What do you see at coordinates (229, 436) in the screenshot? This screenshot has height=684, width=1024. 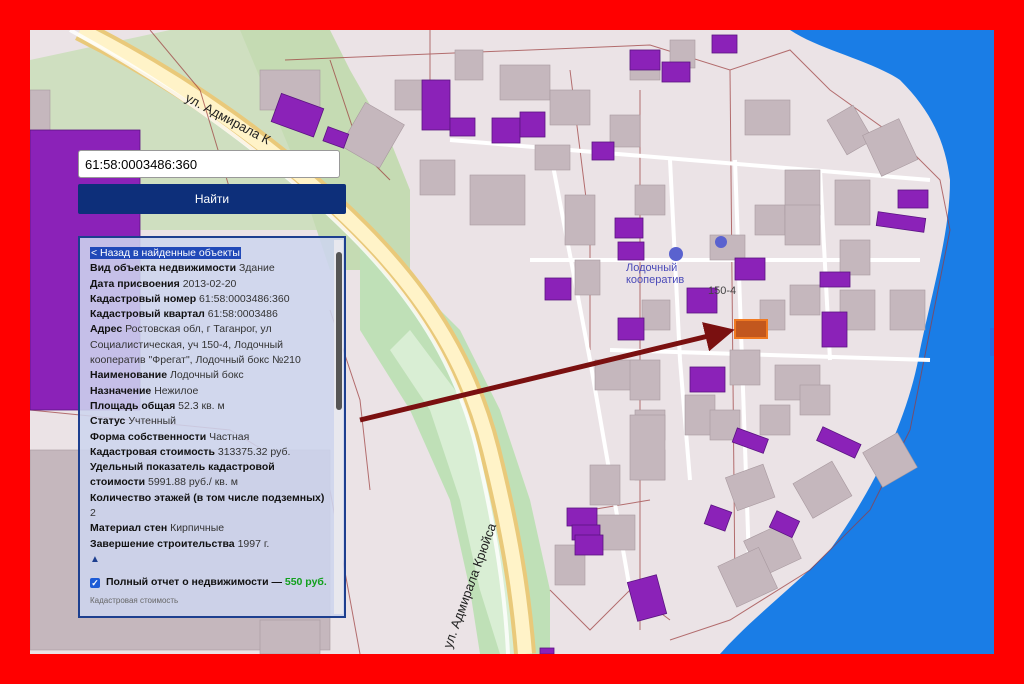 I see `info-row-value: Частная` at bounding box center [229, 436].